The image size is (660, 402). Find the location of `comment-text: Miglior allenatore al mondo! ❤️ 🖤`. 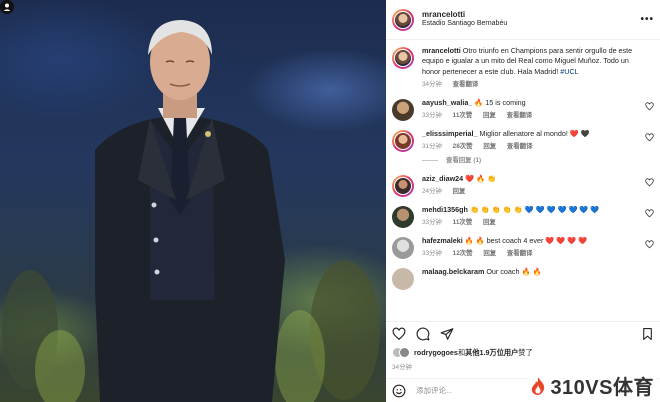

comment-text: Miglior allenatore al mondo! ❤️ 🖤 is located at coordinates (534, 133).